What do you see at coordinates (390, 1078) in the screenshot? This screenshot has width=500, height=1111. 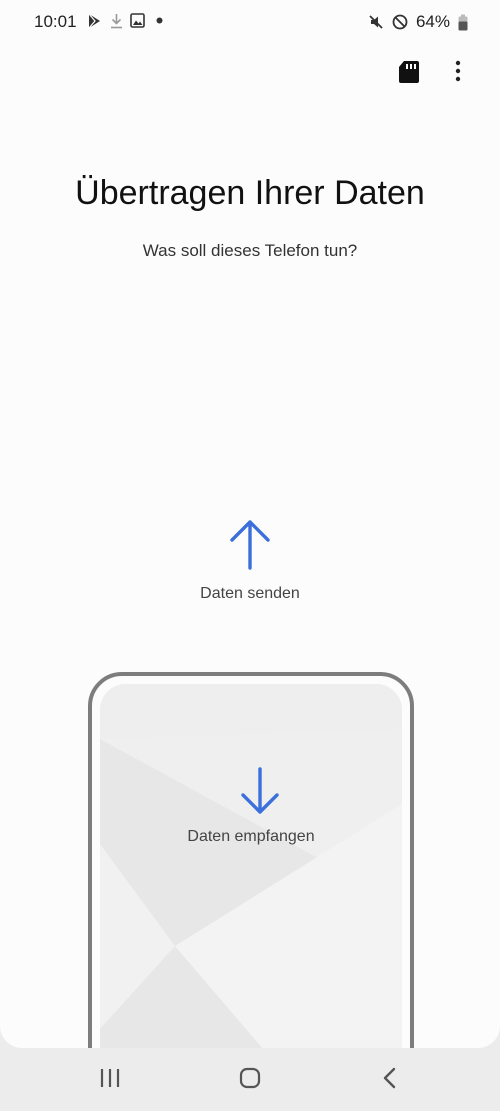 I see `back-icon` at bounding box center [390, 1078].